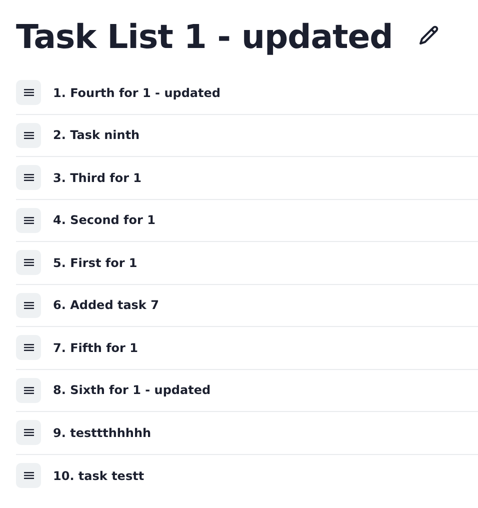 The height and width of the screenshot is (508, 478). What do you see at coordinates (204, 36) in the screenshot?
I see `list-title: Task List 1 - updated` at bounding box center [204, 36].